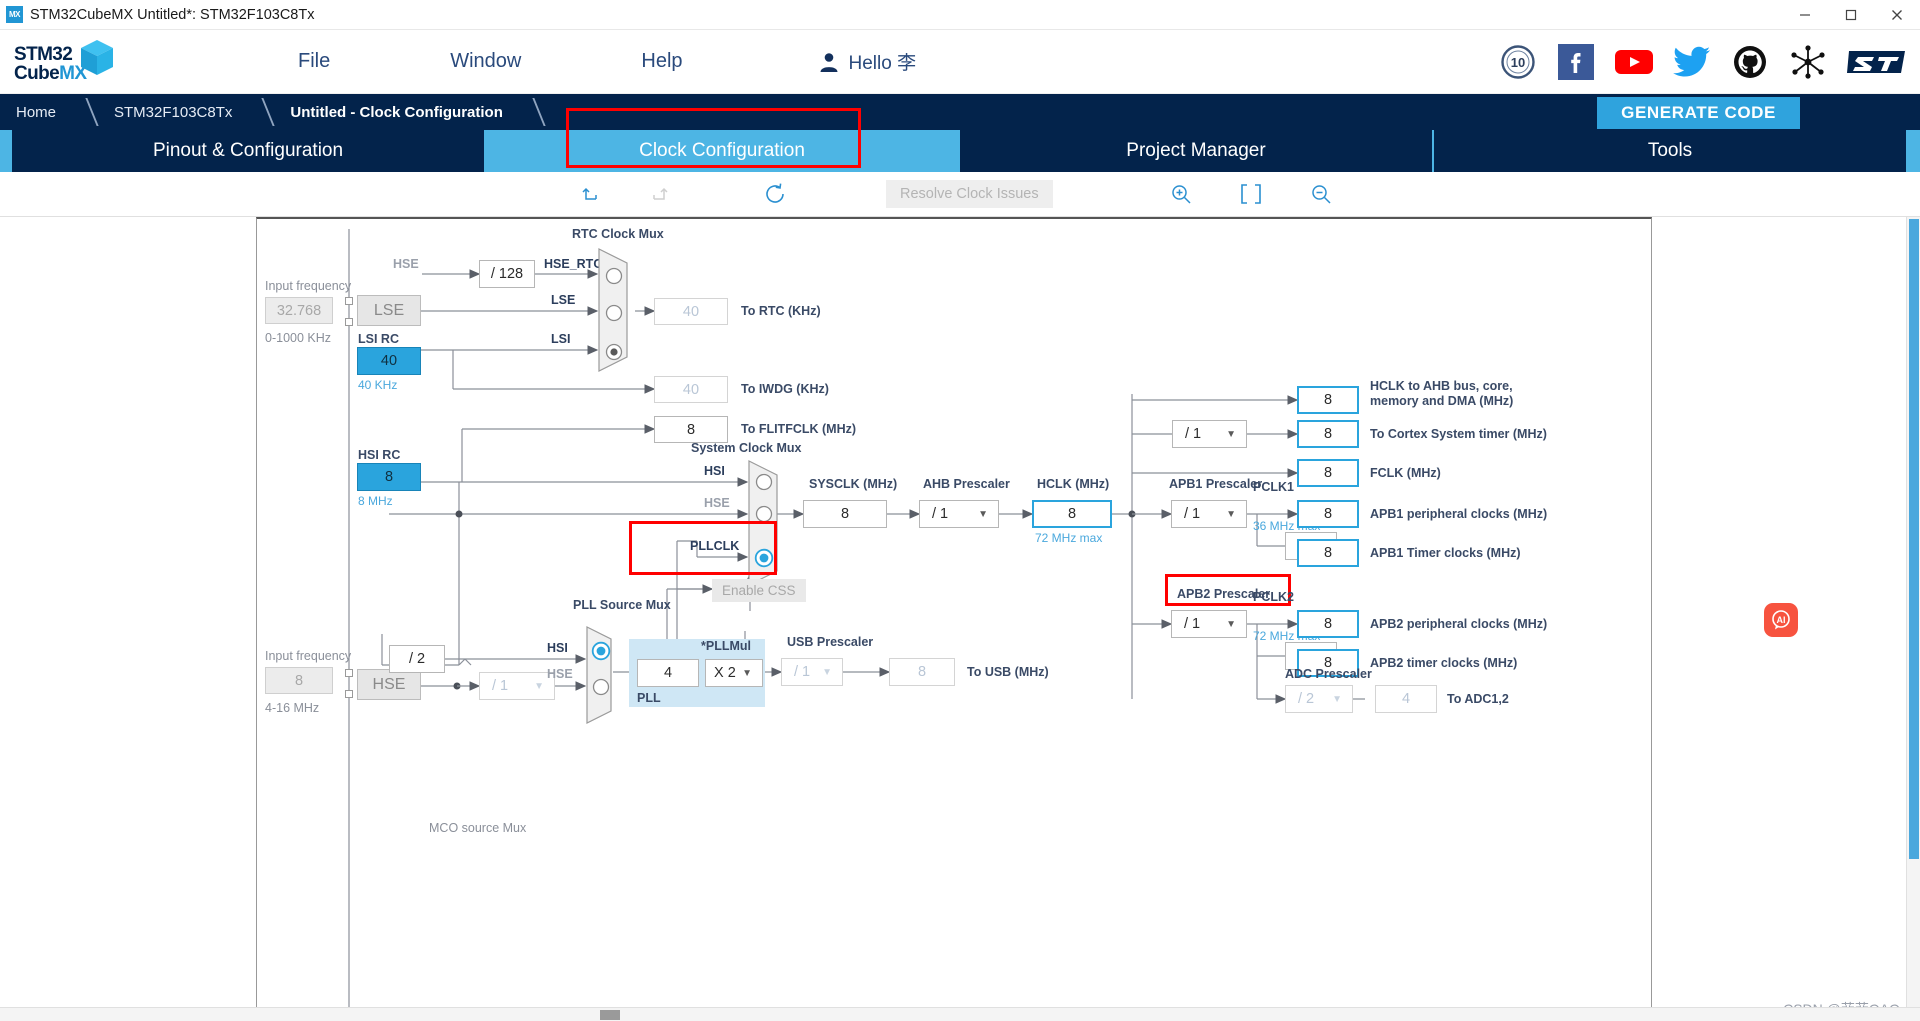 Image resolution: width=1920 pixels, height=1021 pixels. What do you see at coordinates (691, 429) in the screenshot?
I see `to-flitfclk-value: 8` at bounding box center [691, 429].